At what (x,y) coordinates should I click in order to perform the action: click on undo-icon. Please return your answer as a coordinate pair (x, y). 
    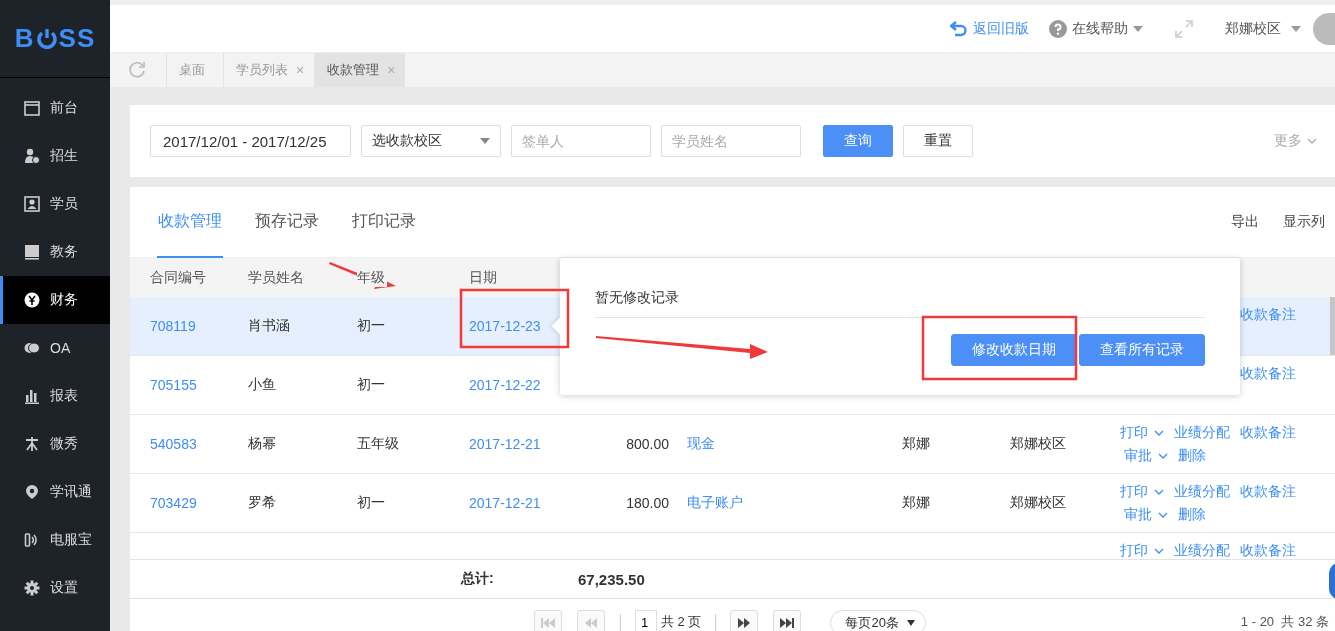
    Looking at the image, I should click on (959, 28).